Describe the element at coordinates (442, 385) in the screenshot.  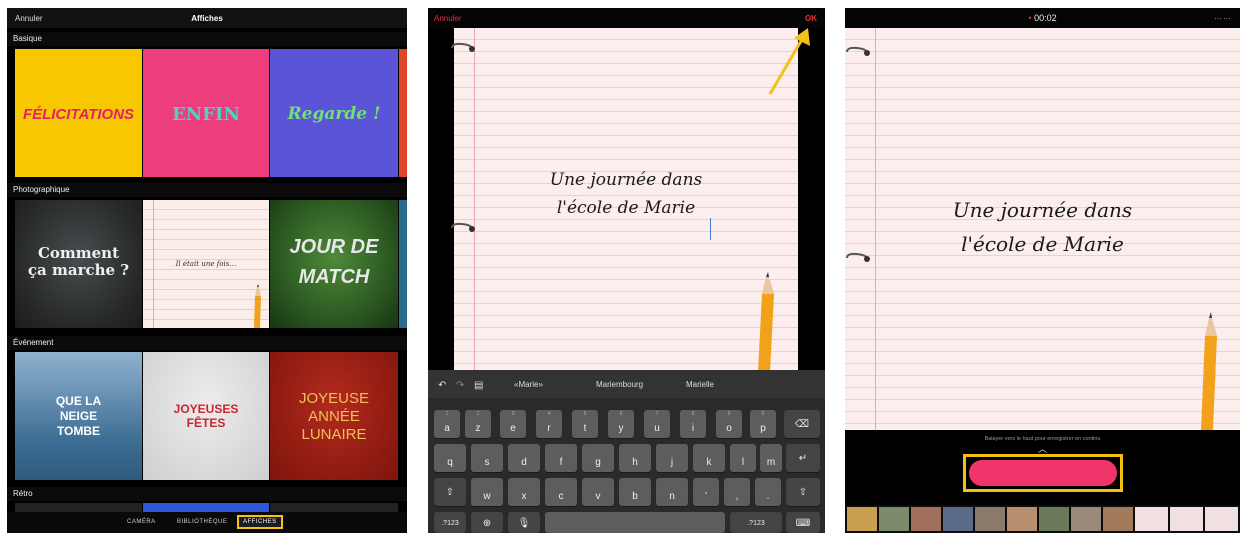
I see `undo-icon: ↶` at that location.